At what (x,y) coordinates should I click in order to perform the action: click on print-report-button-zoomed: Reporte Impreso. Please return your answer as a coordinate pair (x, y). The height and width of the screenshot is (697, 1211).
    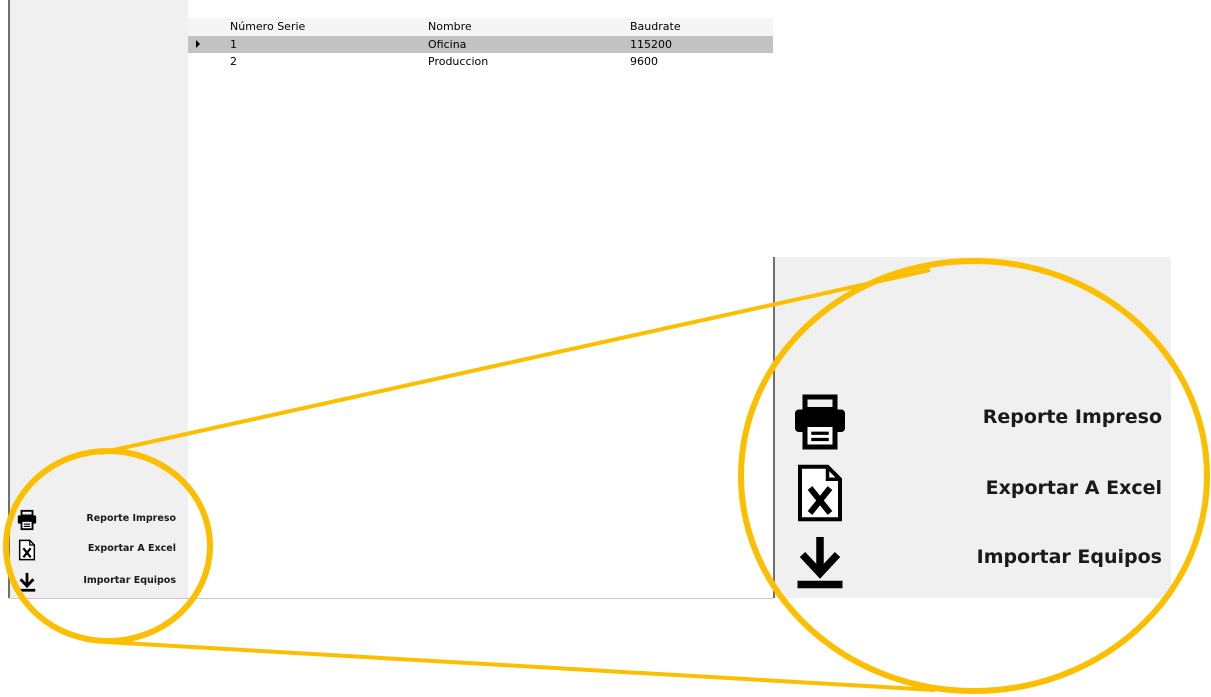
    Looking at the image, I should click on (976, 422).